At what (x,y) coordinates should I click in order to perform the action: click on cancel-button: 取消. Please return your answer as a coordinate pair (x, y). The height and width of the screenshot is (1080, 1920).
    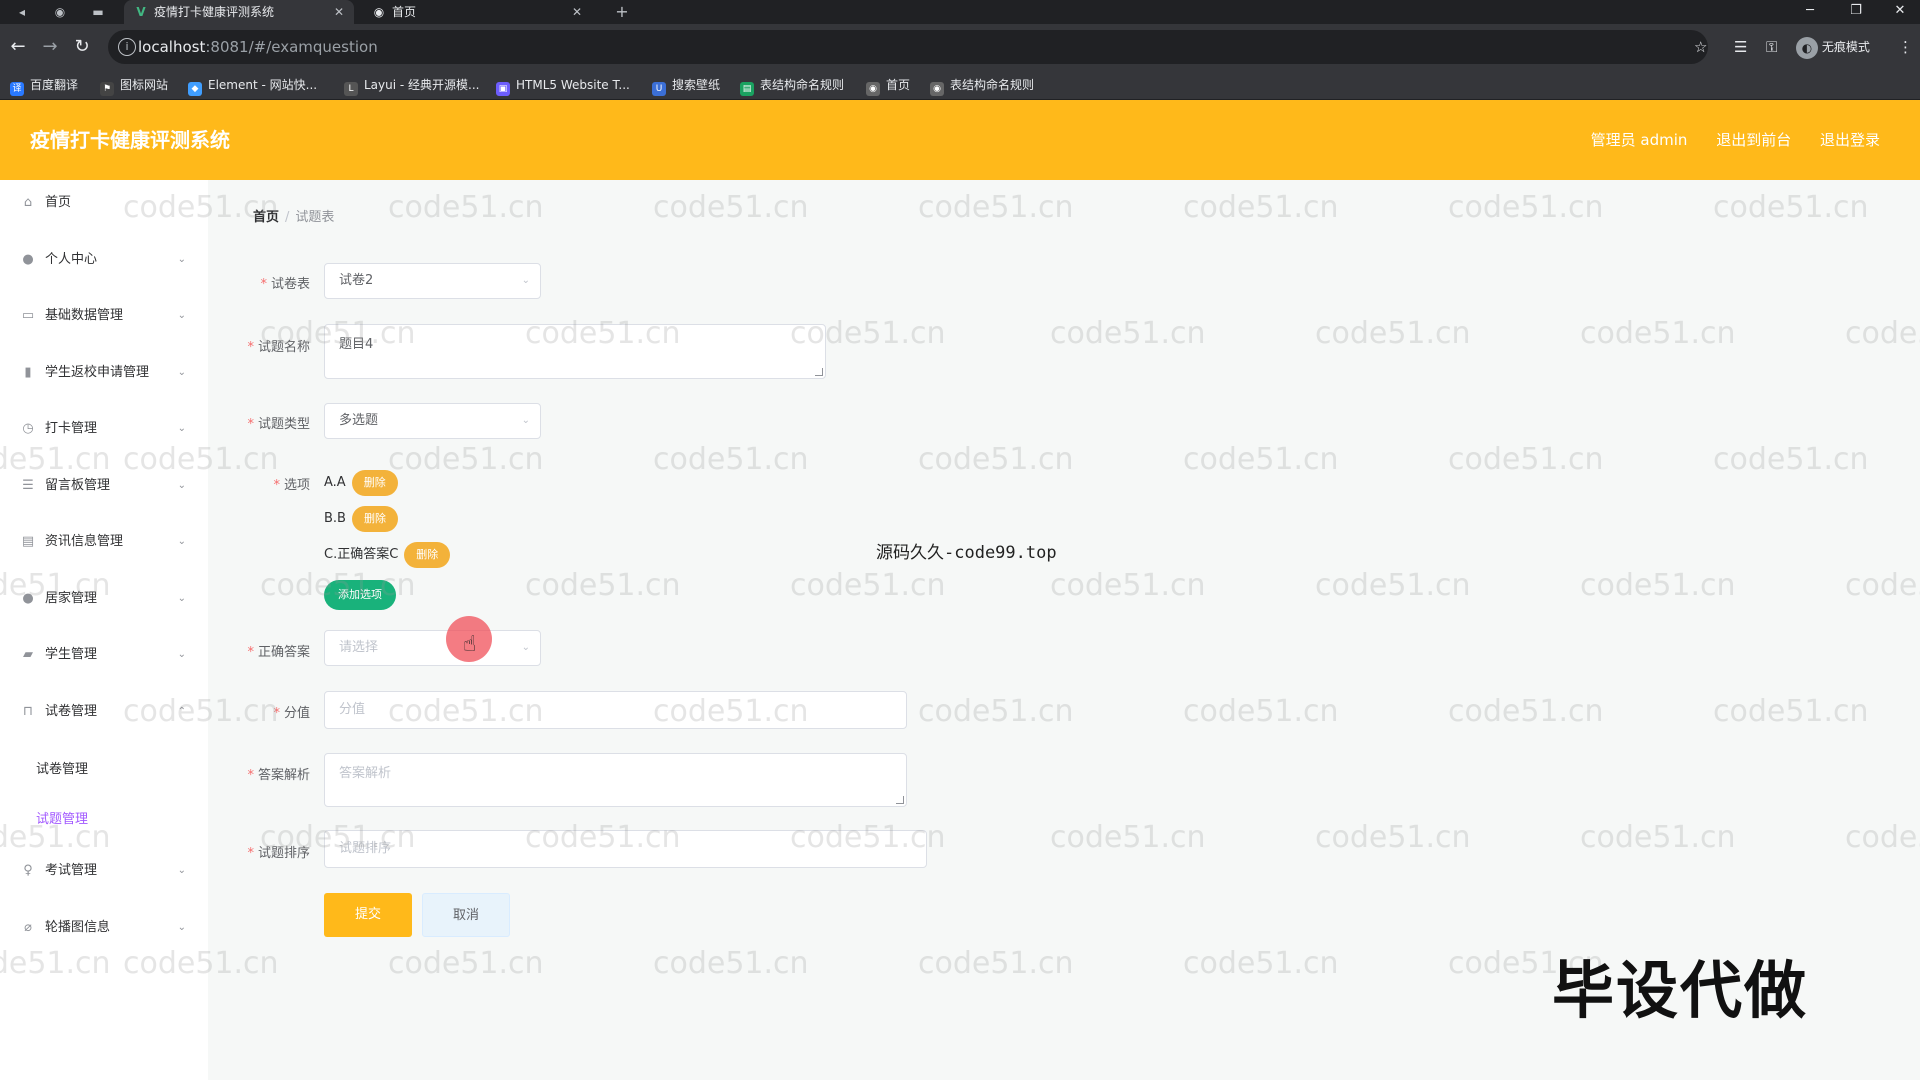
    Looking at the image, I should click on (466, 915).